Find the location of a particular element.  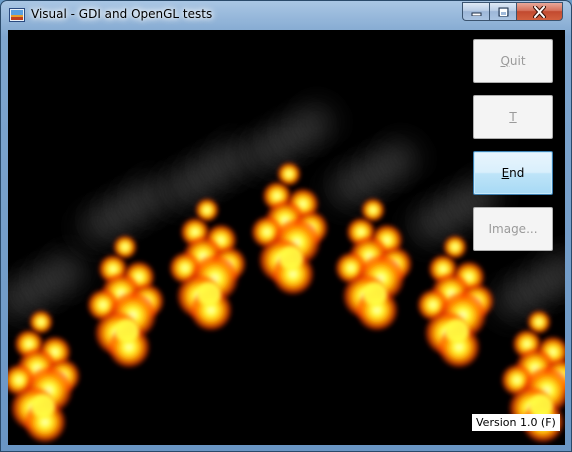

app-icon is located at coordinates (17, 15).